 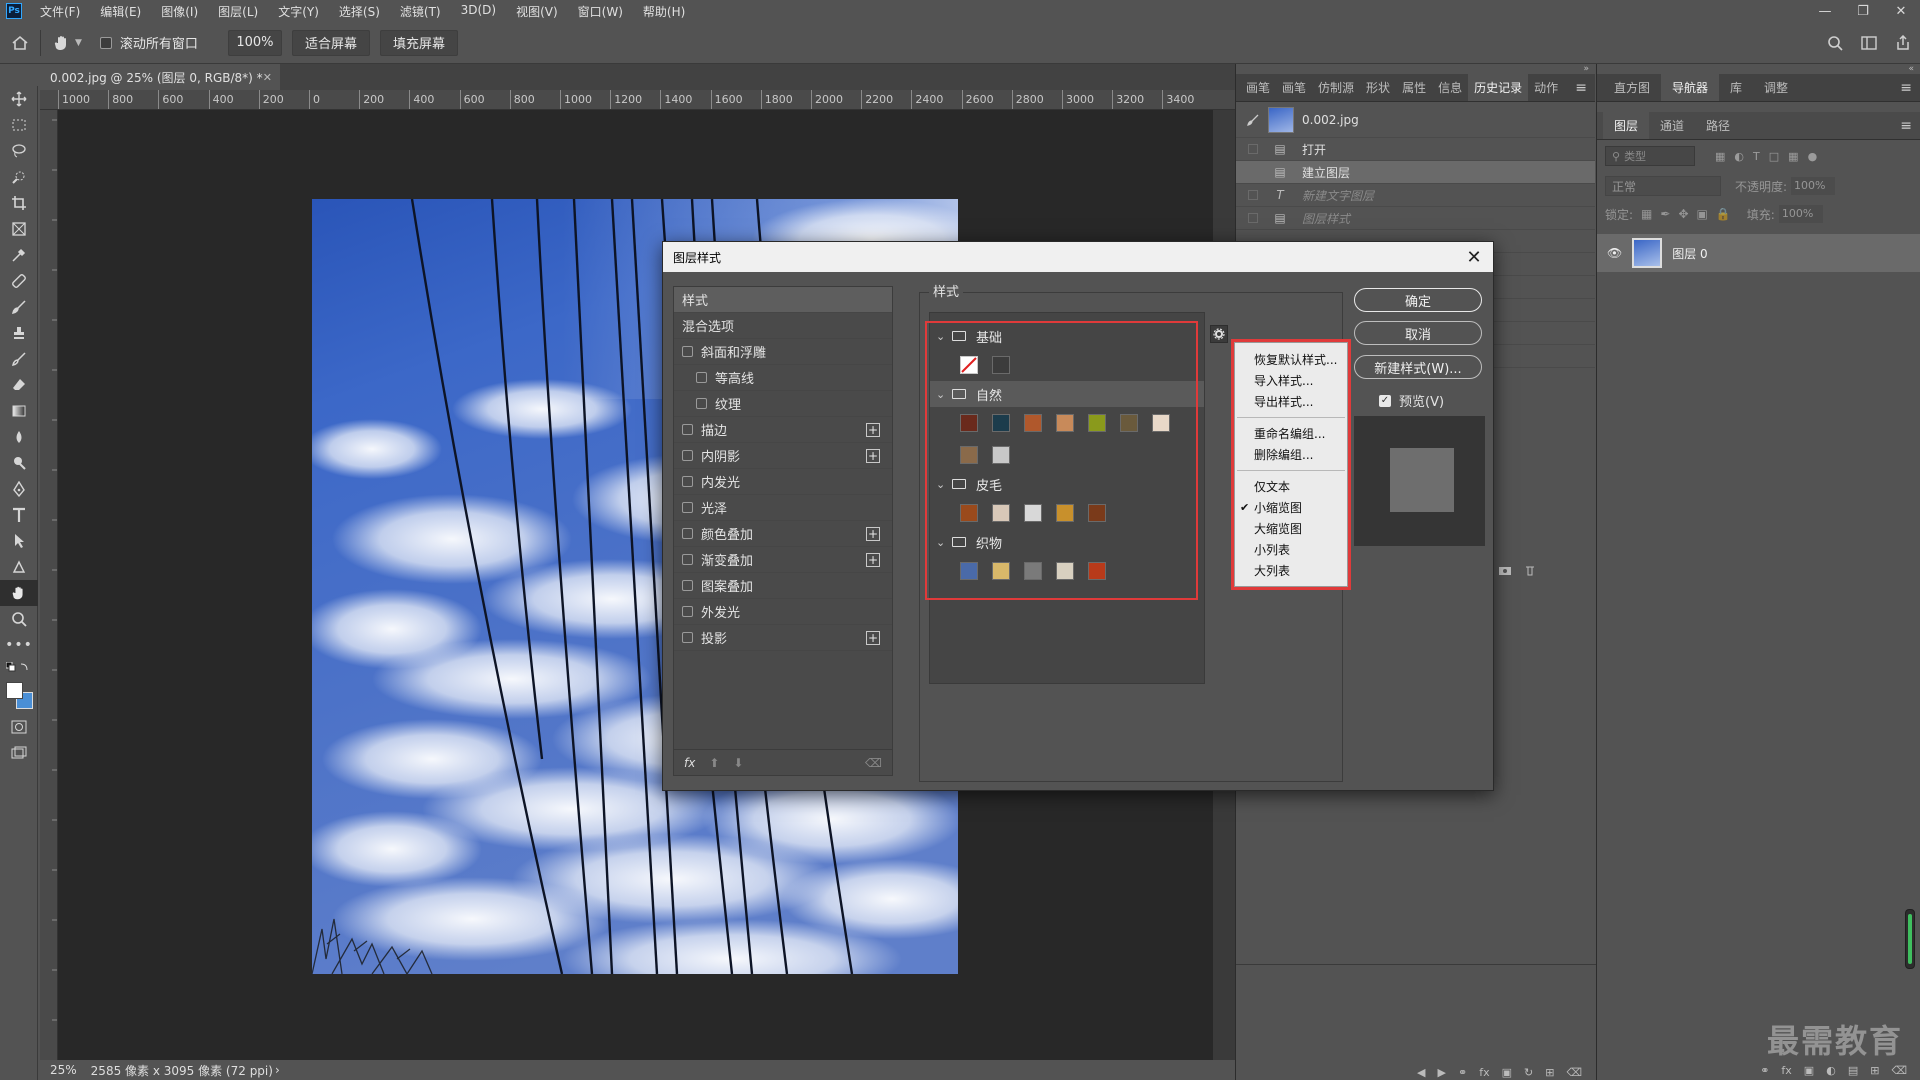 What do you see at coordinates (19, 567) in the screenshot?
I see `shape-tool-icon` at bounding box center [19, 567].